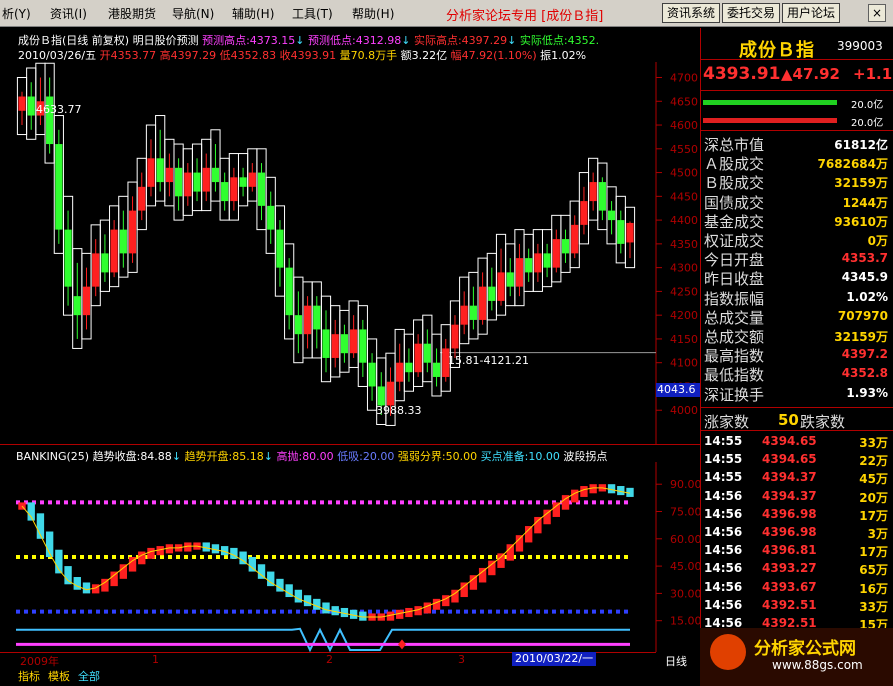 The height and width of the screenshot is (686, 893). I want to click on menu-navigate: 导航(N), so click(193, 13).